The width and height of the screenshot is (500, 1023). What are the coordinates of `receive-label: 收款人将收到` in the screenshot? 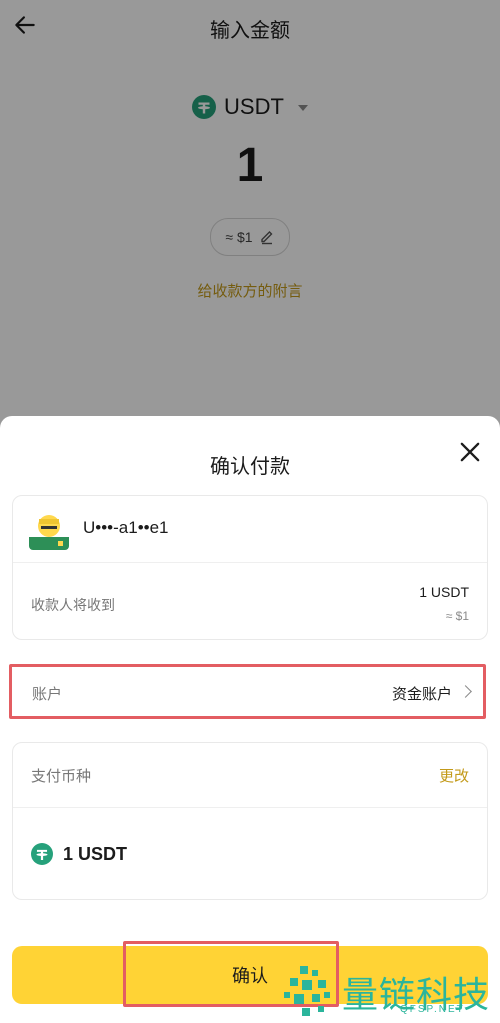 It's located at (73, 605).